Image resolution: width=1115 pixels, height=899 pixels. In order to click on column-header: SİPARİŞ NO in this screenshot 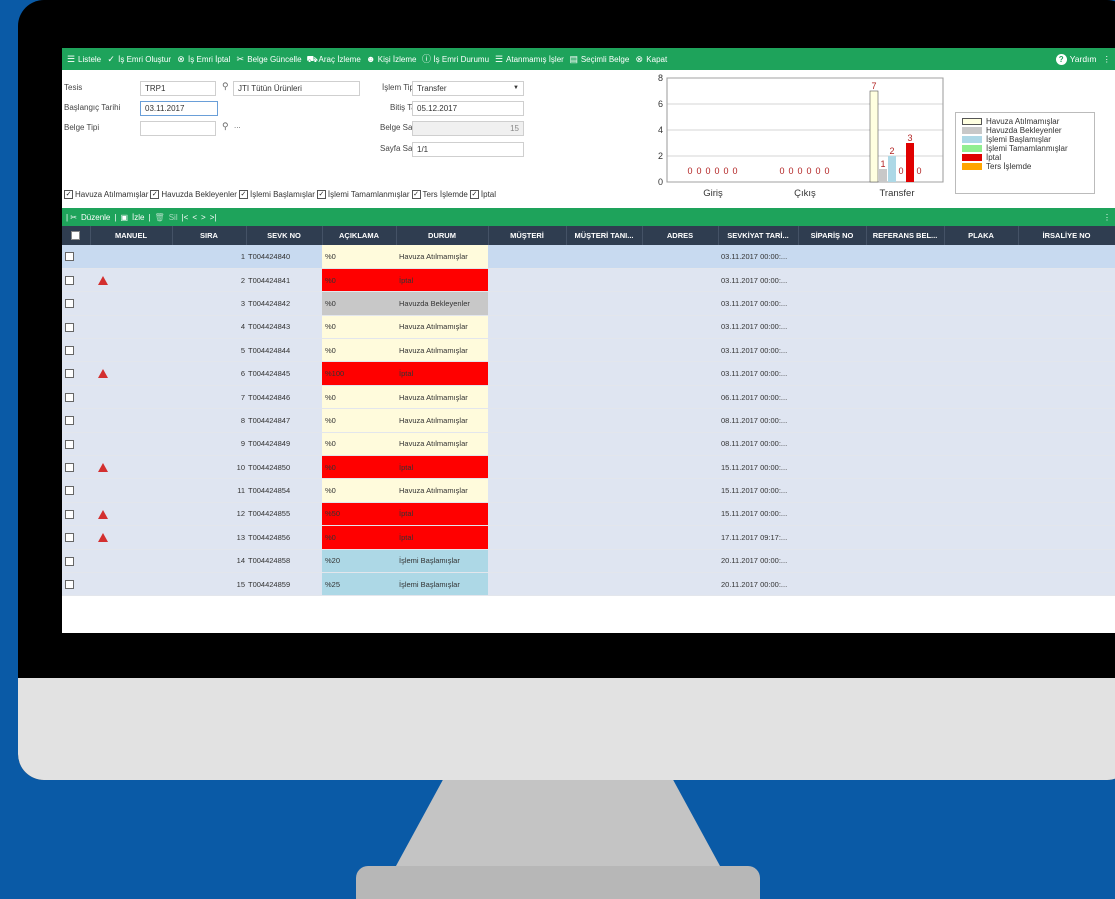, I will do `click(832, 235)`.